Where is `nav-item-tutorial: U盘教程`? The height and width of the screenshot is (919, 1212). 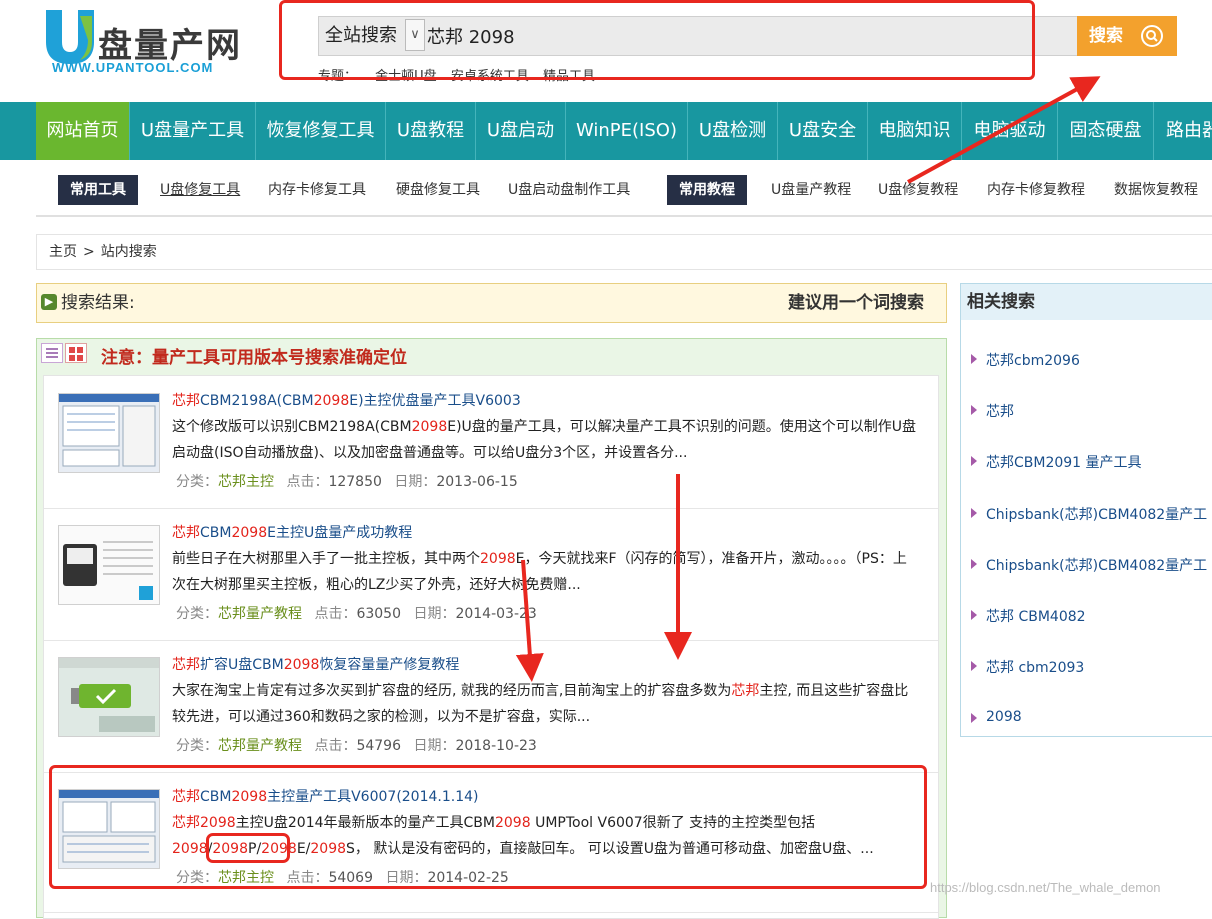 nav-item-tutorial: U盘教程 is located at coordinates (431, 131).